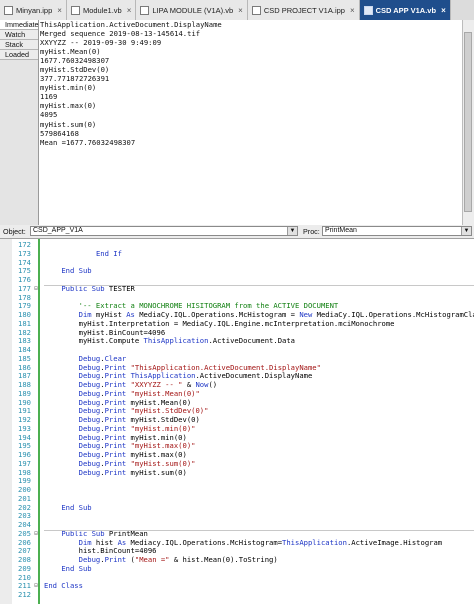 Image resolution: width=474 pixels, height=604 pixels. Describe the element at coordinates (75, 10) in the screenshot. I see `file-icon` at that location.